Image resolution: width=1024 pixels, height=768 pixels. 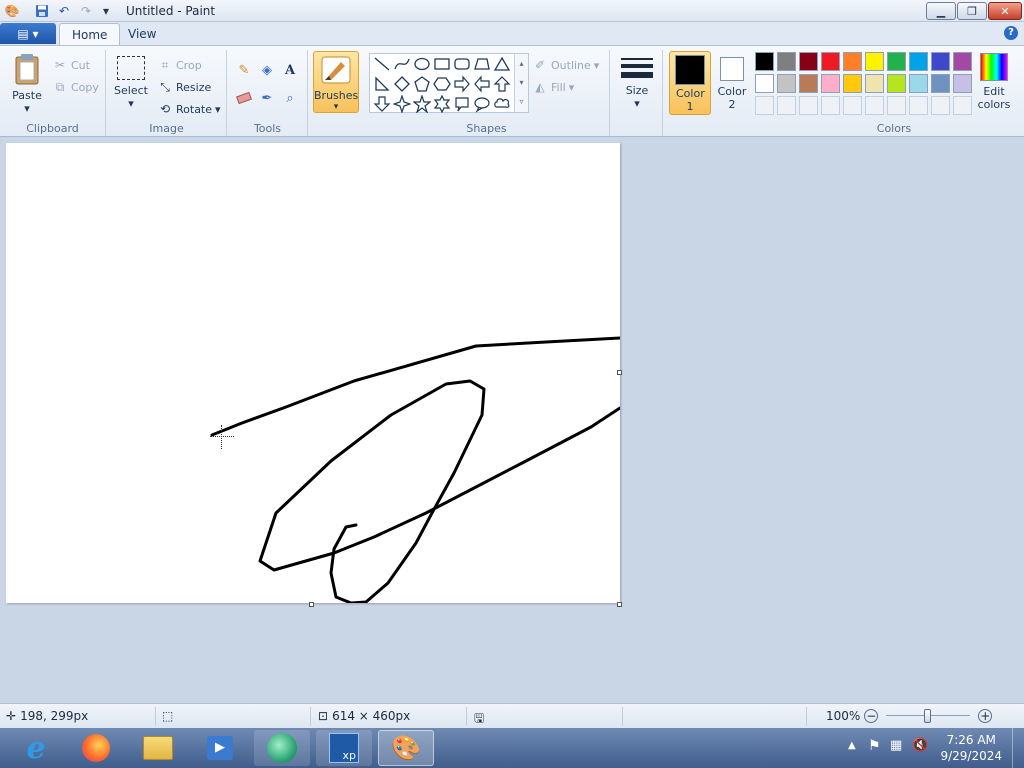 What do you see at coordinates (290, 70) in the screenshot?
I see `text-tool: A` at bounding box center [290, 70].